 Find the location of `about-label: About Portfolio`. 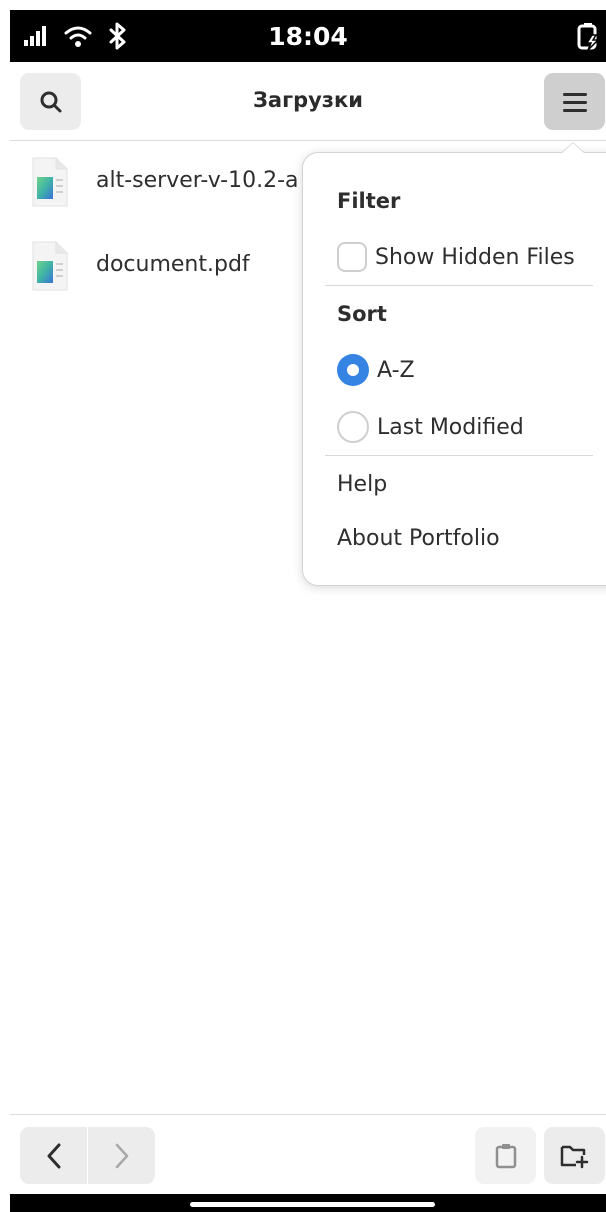

about-label: About Portfolio is located at coordinates (418, 538).